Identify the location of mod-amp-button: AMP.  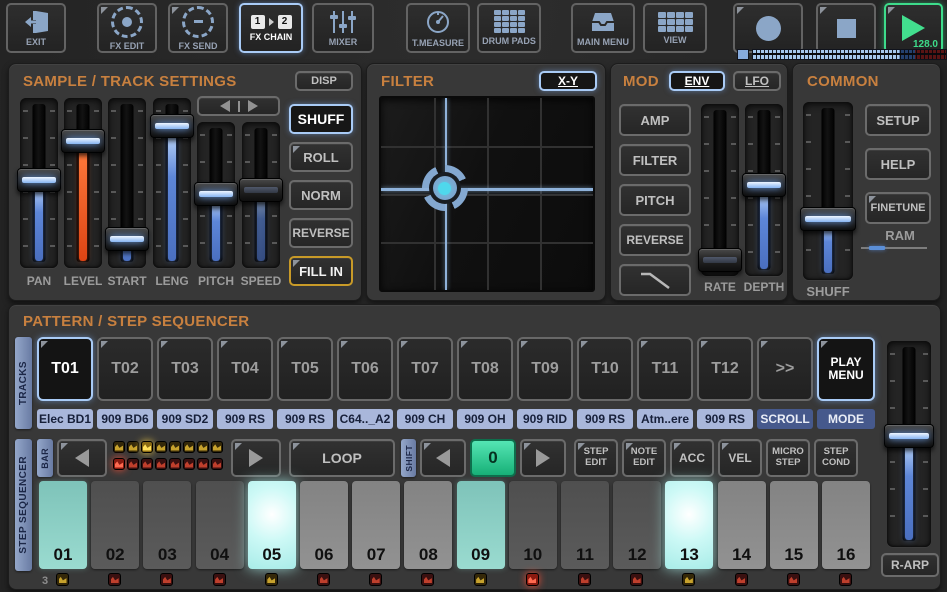
(655, 120).